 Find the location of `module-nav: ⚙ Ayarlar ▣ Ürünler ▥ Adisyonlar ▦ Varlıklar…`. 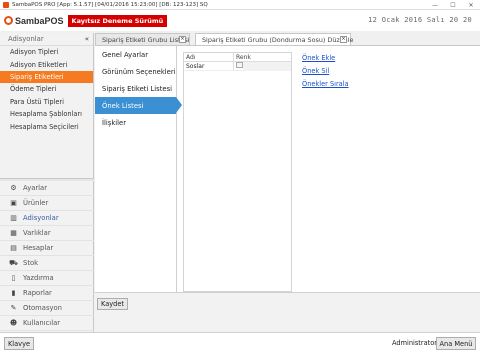

module-nav: ⚙ Ayarlar ▣ Ürünler ▥ Adisyonlar ▦ Varlıklar… is located at coordinates (47, 256).